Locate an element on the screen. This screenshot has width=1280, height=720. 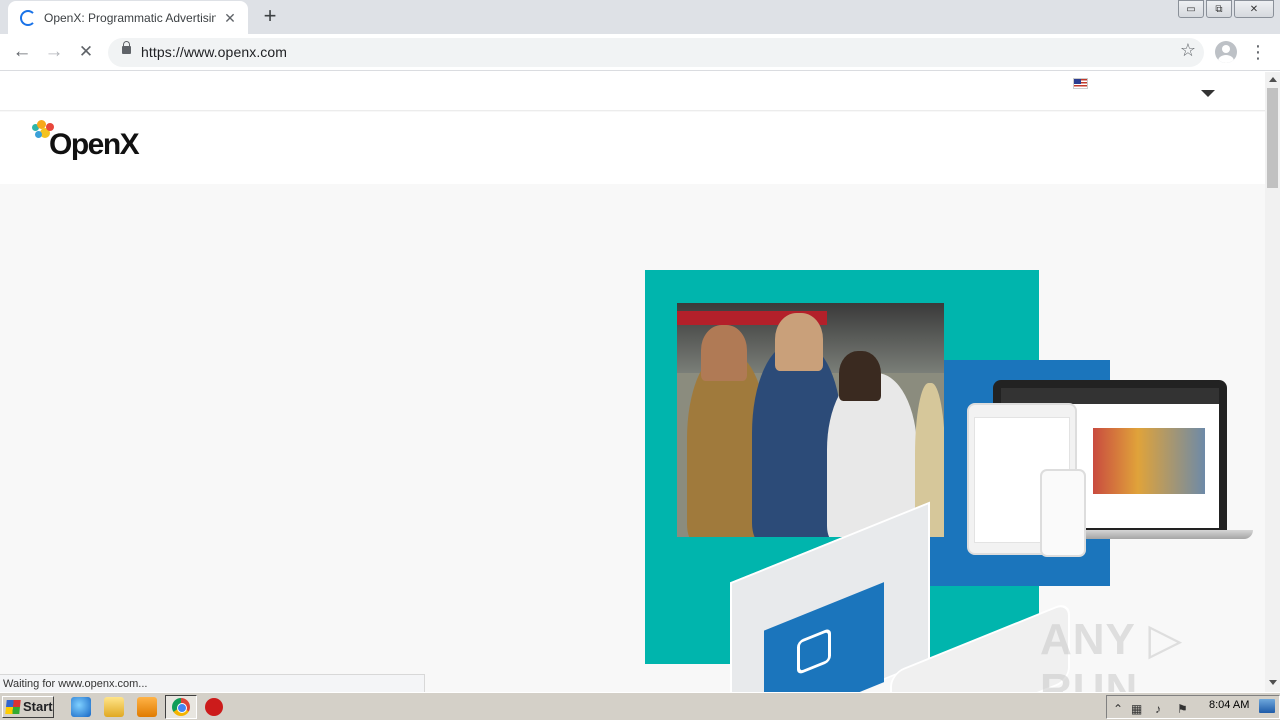
start-label: Start is located at coordinates (38, 706).